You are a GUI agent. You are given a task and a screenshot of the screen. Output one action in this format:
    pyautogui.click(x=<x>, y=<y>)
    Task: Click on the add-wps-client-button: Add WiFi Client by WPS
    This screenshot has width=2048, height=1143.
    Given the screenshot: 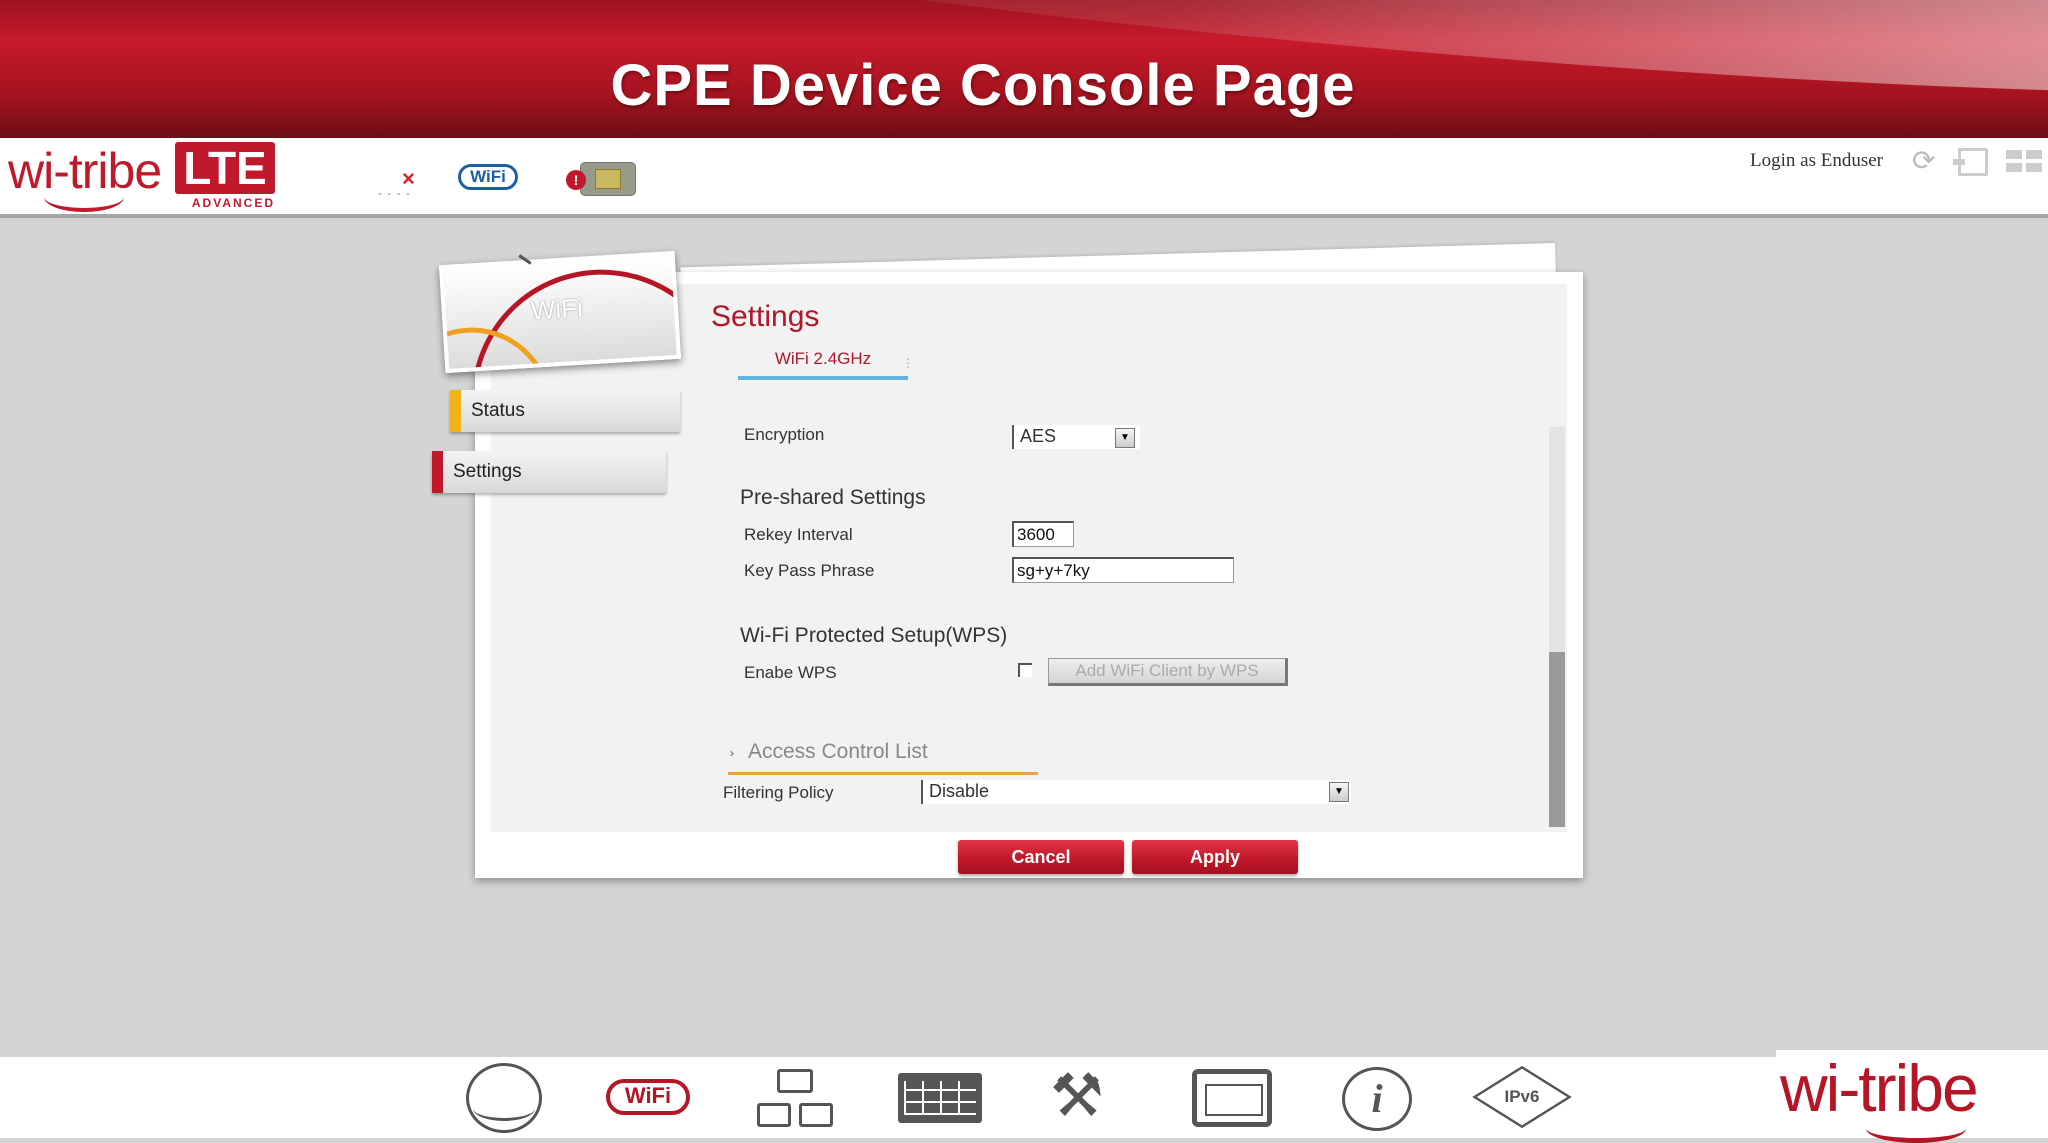 What is the action you would take?
    pyautogui.click(x=1168, y=672)
    